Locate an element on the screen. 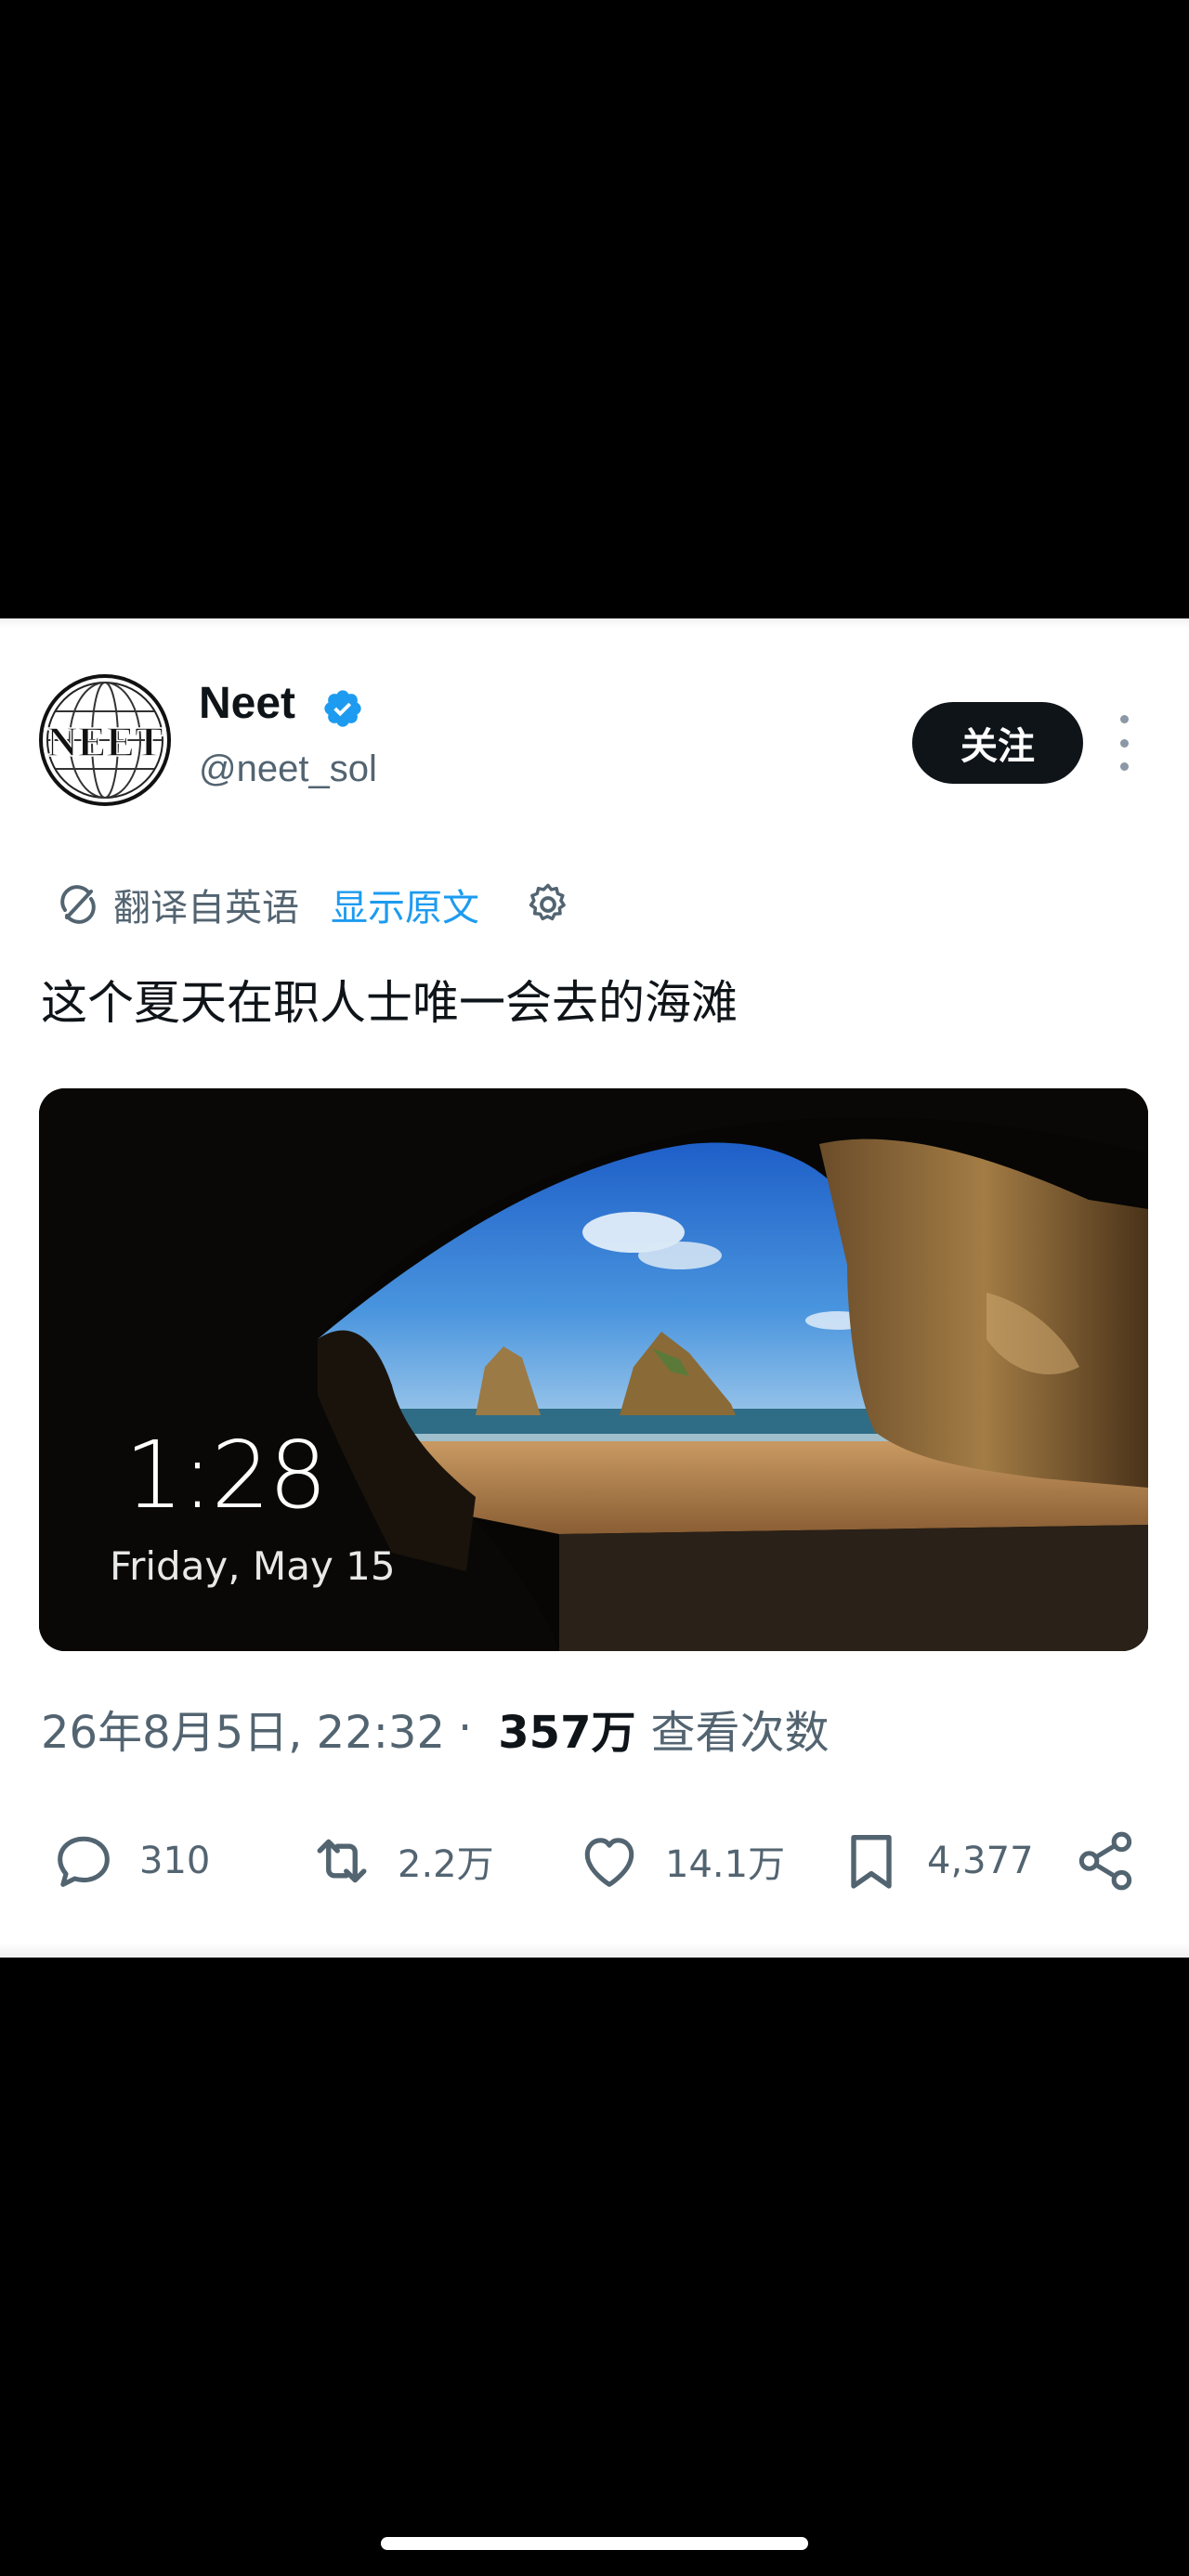  like-button: 14.1万 is located at coordinates (679, 1861).